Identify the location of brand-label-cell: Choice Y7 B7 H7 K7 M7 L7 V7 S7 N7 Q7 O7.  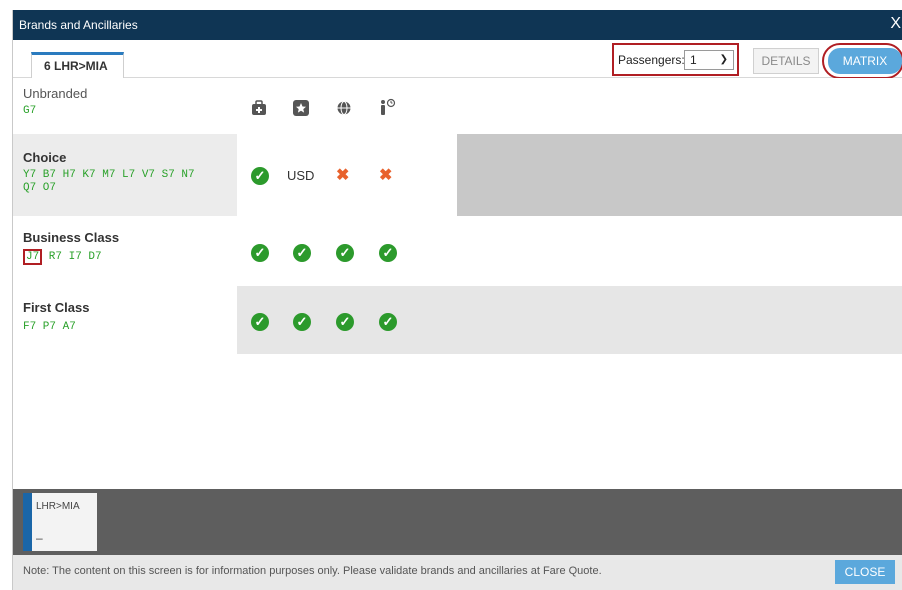
(125, 175).